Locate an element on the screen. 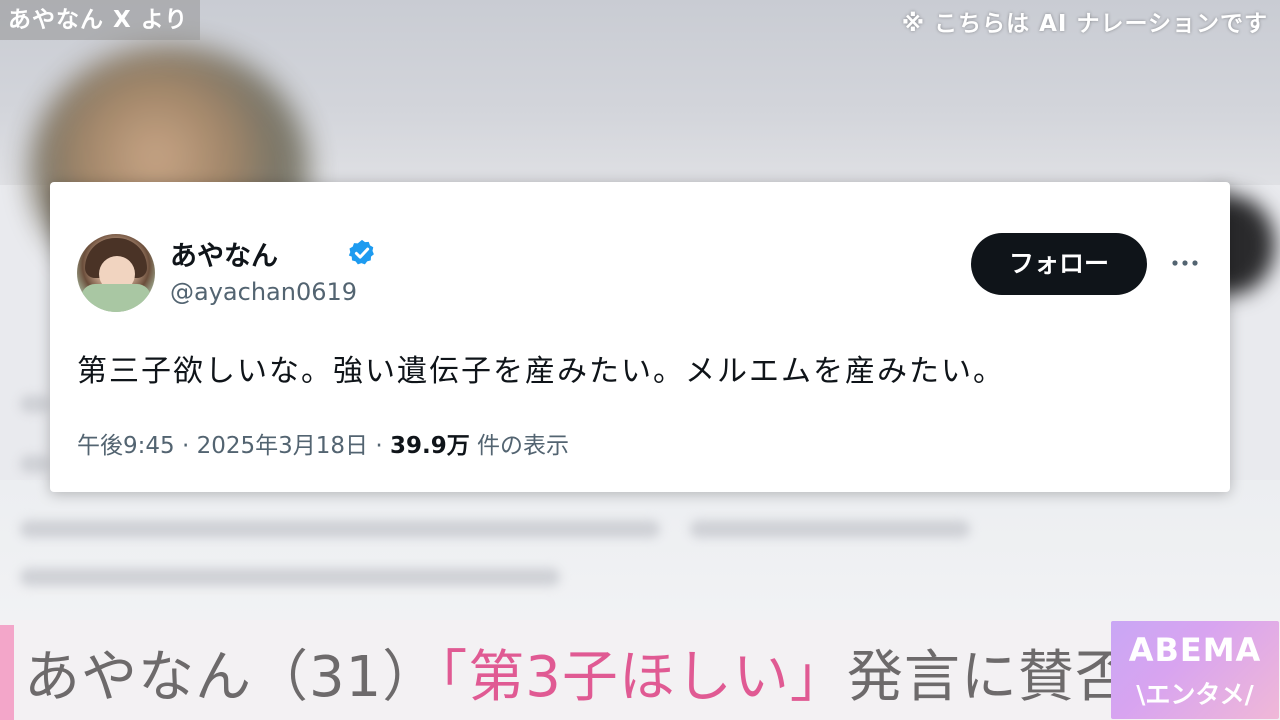  caption-accent is located at coordinates (7, 672).